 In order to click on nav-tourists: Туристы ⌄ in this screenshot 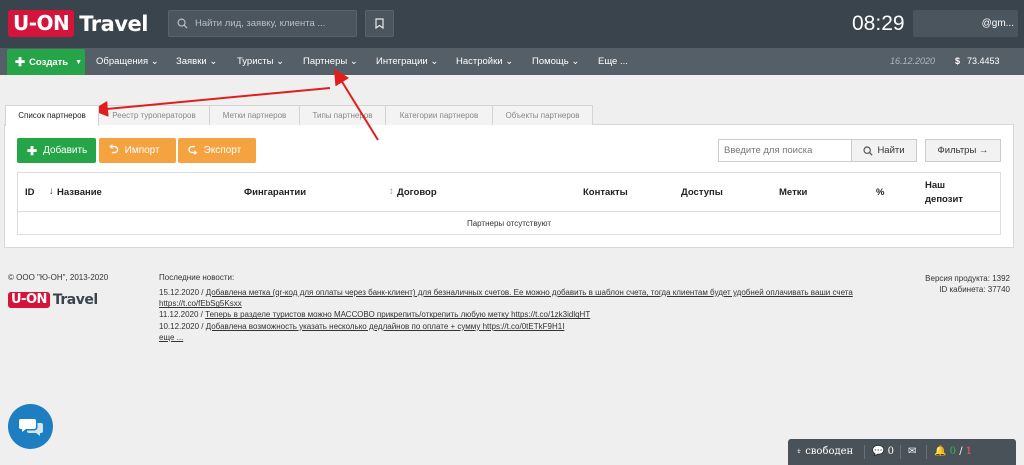, I will do `click(260, 61)`.